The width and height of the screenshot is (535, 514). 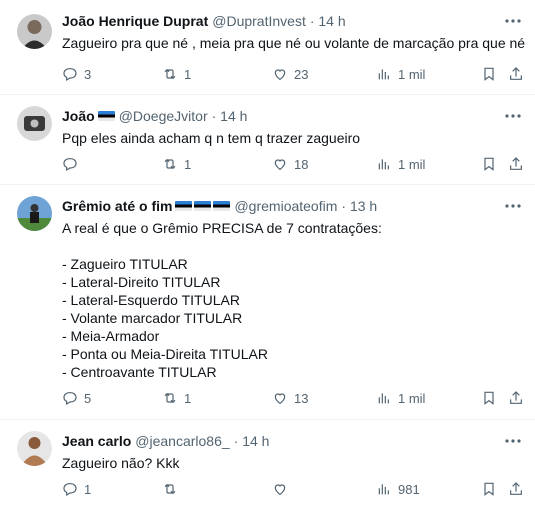 What do you see at coordinates (182, 441) in the screenshot?
I see `user-handle: @jeancarlo86_` at bounding box center [182, 441].